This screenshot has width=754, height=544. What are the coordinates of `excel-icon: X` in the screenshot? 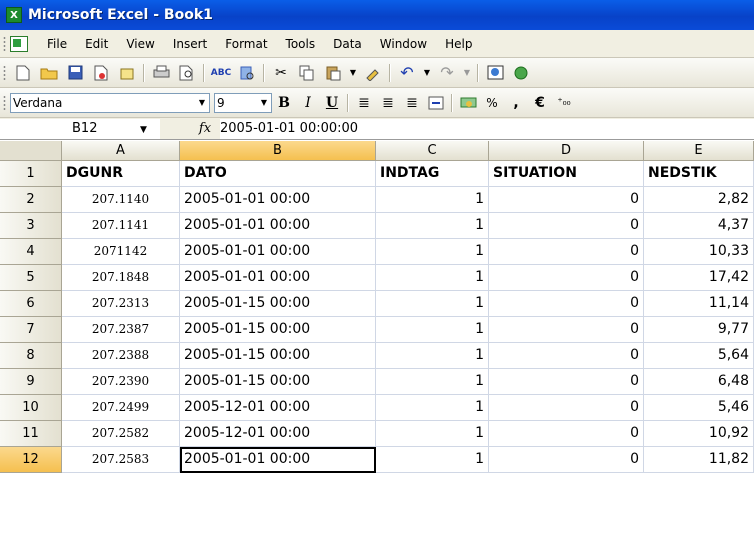 It's located at (14, 15).